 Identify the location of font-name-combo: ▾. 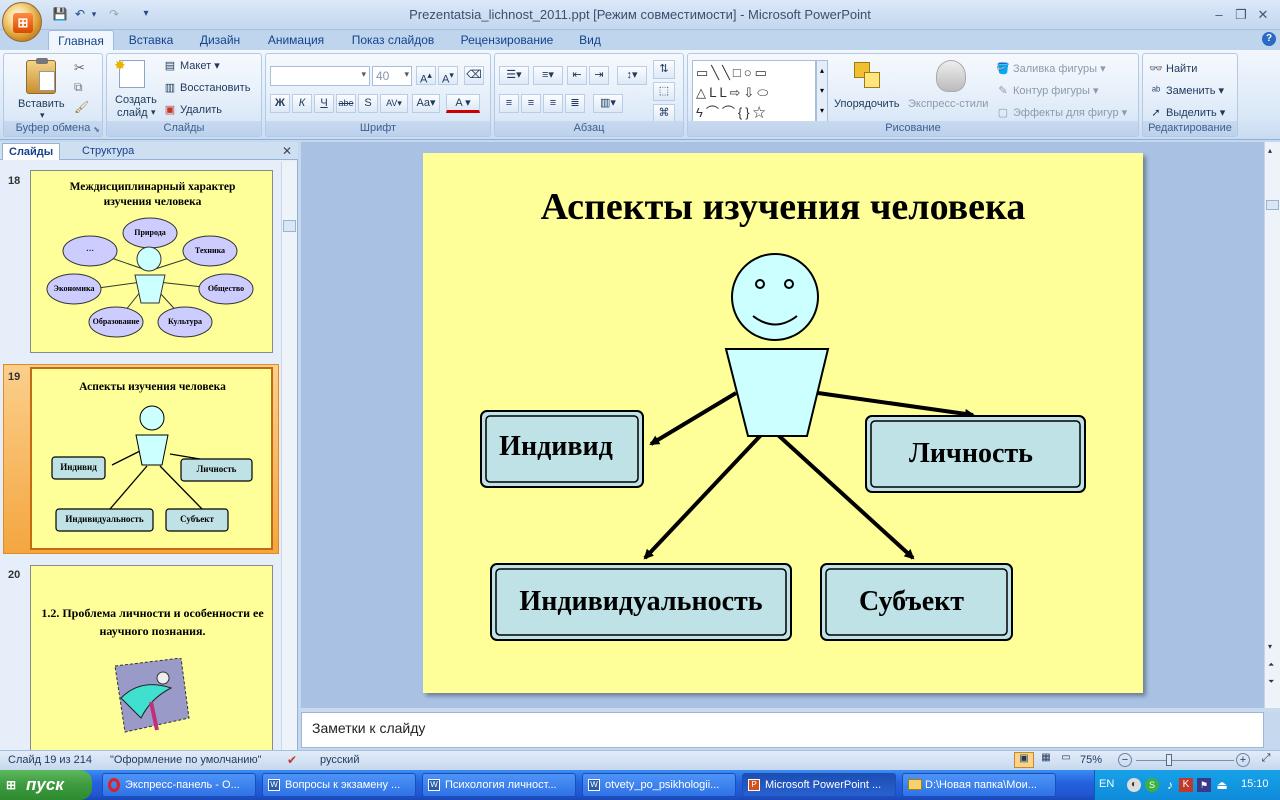
(320, 76).